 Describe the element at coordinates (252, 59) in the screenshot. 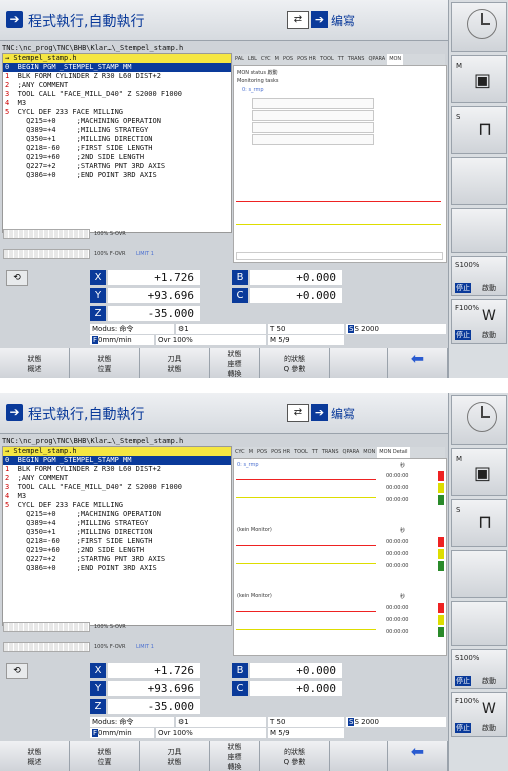

I see `tab-lbl: LBL` at that location.